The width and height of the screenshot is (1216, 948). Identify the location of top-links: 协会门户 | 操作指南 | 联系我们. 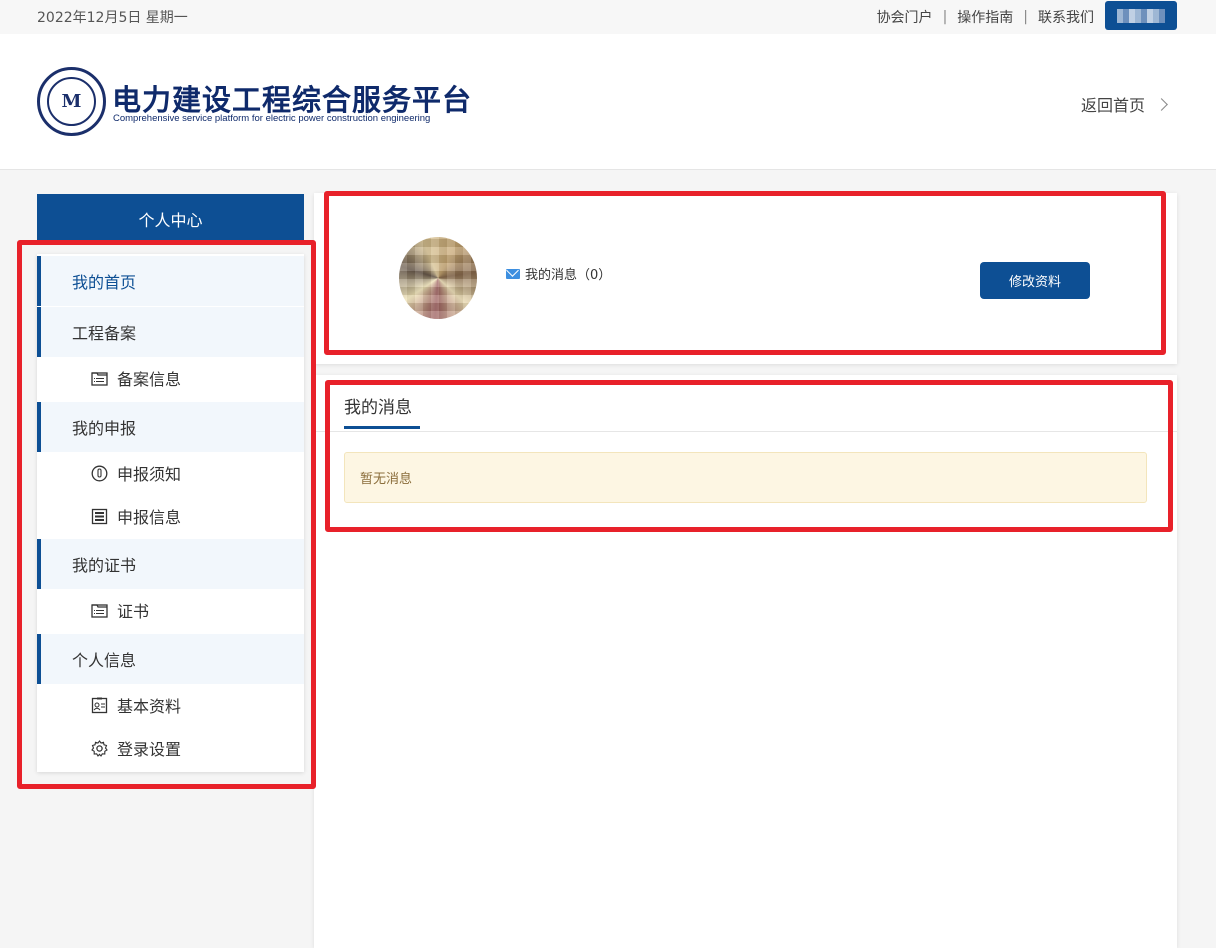
(985, 17).